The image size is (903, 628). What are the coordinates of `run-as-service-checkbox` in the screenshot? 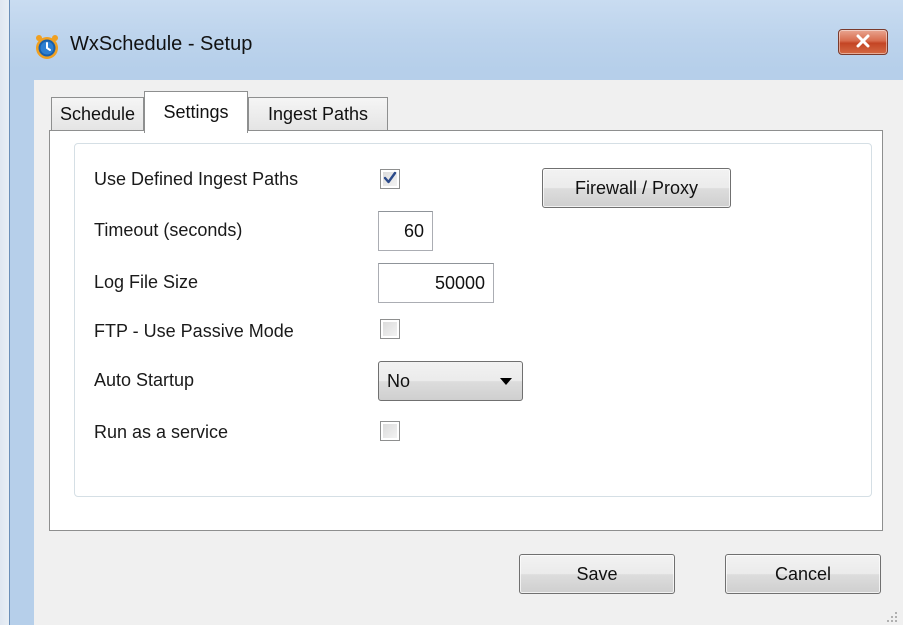 It's located at (390, 431).